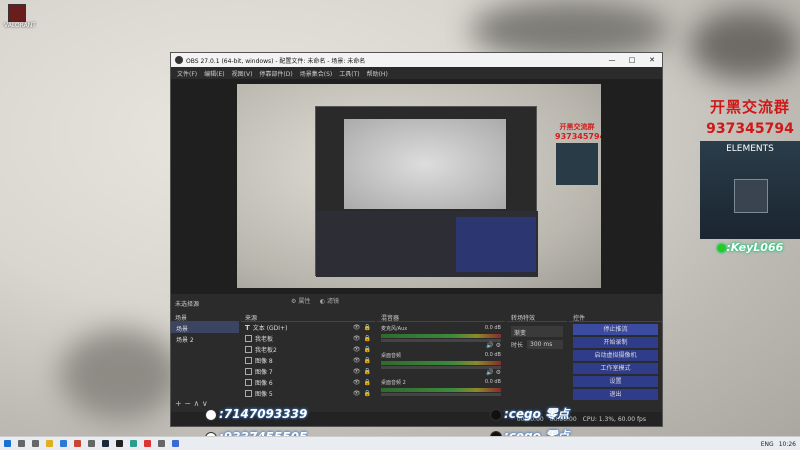 The image size is (800, 450). Describe the element at coordinates (308, 338) in the screenshot. I see `source-item: 我老板 👁 🔒` at that location.